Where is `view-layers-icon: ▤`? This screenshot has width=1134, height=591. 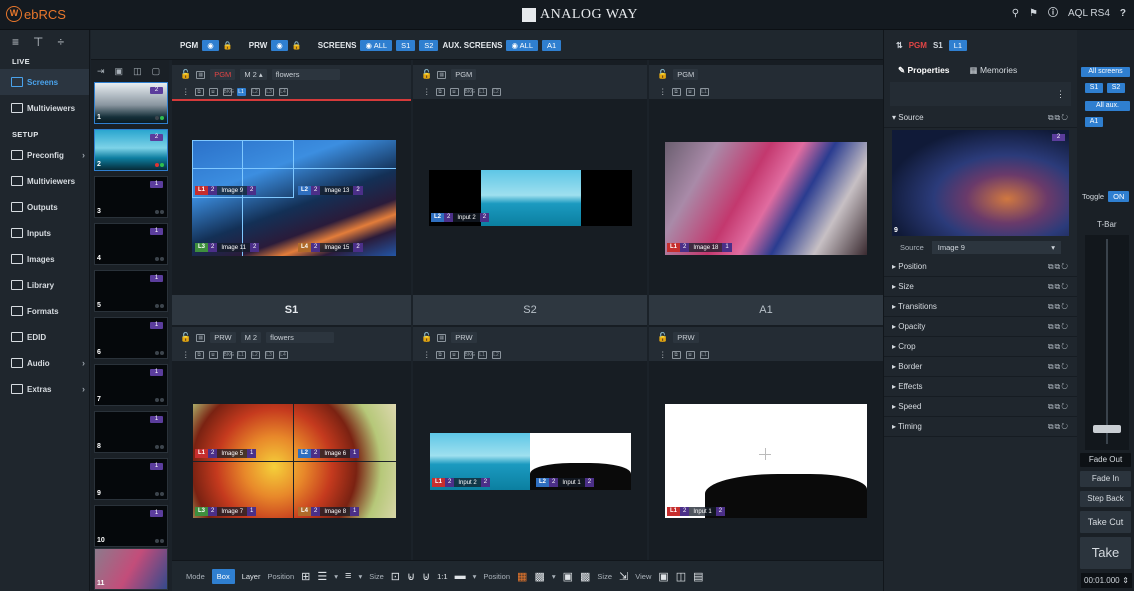 view-layers-icon: ▤ is located at coordinates (698, 576).